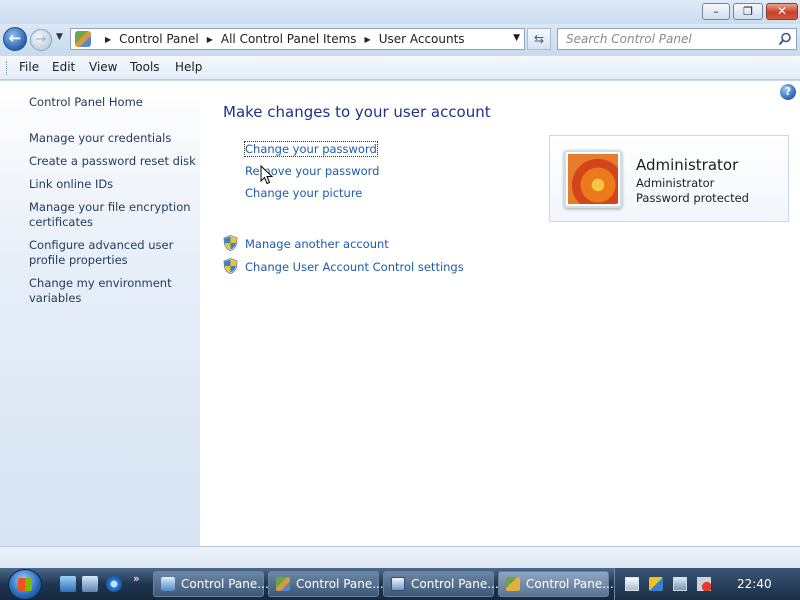 Image resolution: width=800 pixels, height=600 pixels. Describe the element at coordinates (400, 557) in the screenshot. I see `status-bar` at that location.